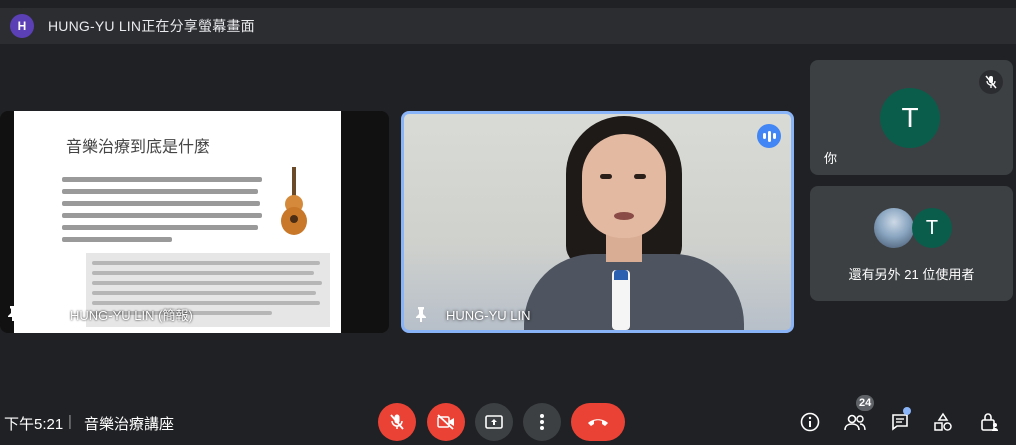 The height and width of the screenshot is (445, 1016). I want to click on bottle-object, so click(621, 300).